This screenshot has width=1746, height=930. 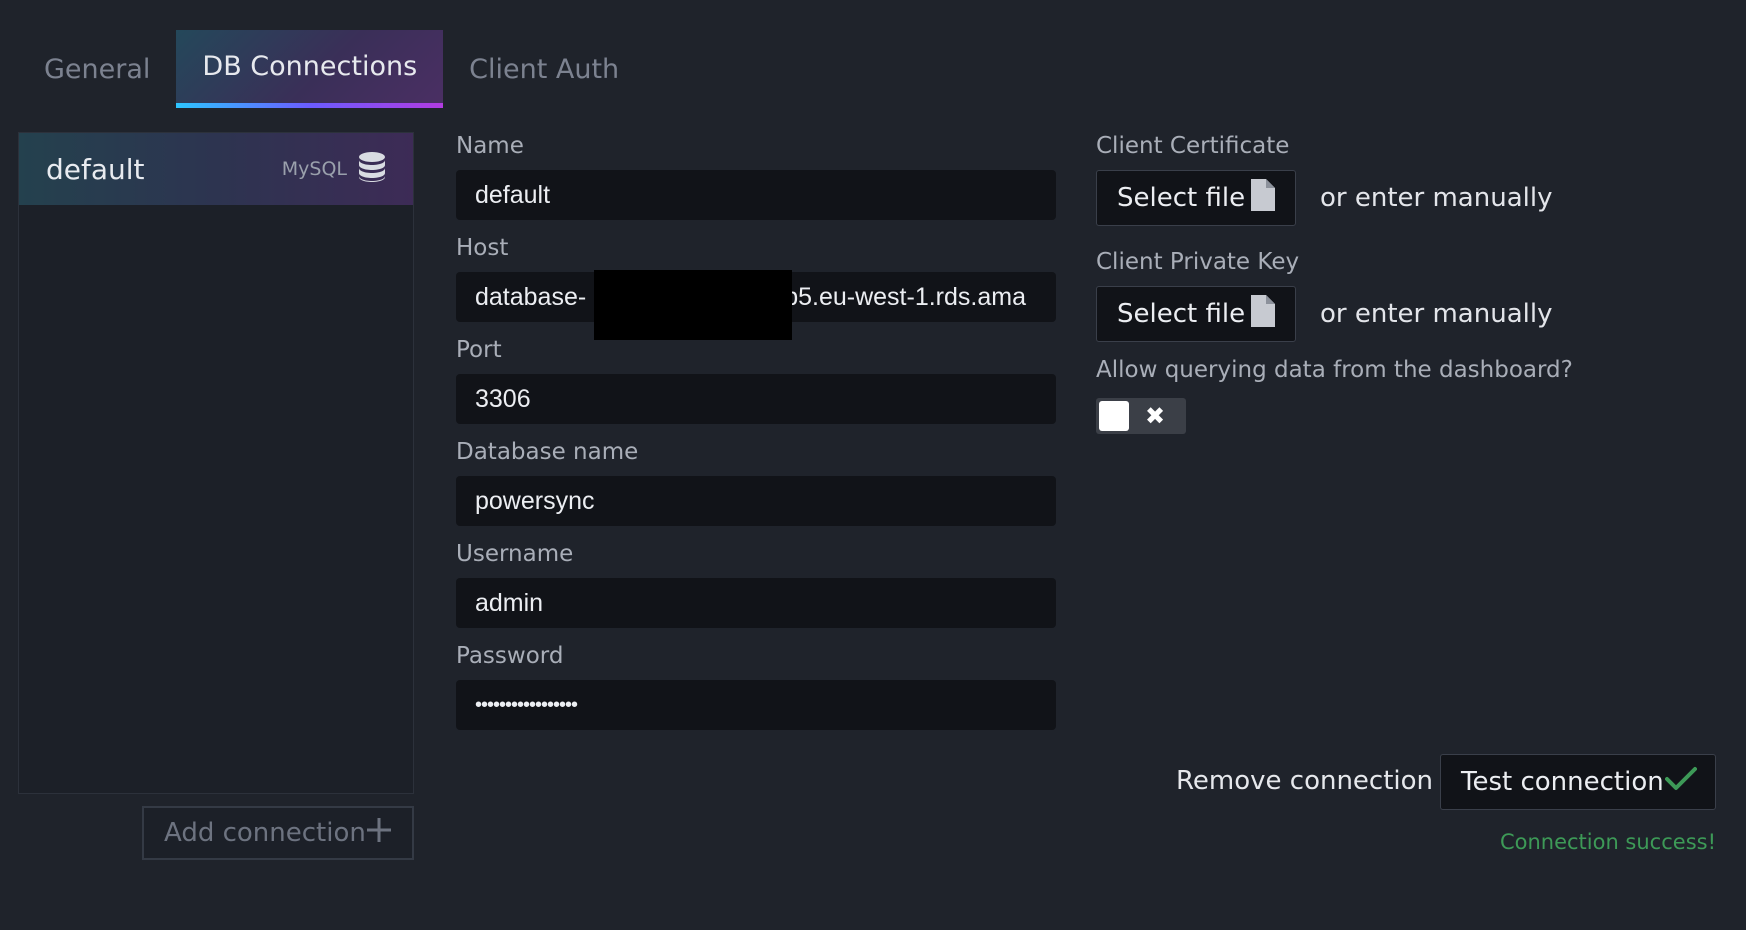 What do you see at coordinates (531, 296) in the screenshot?
I see `host-value-prefix: database-` at bounding box center [531, 296].